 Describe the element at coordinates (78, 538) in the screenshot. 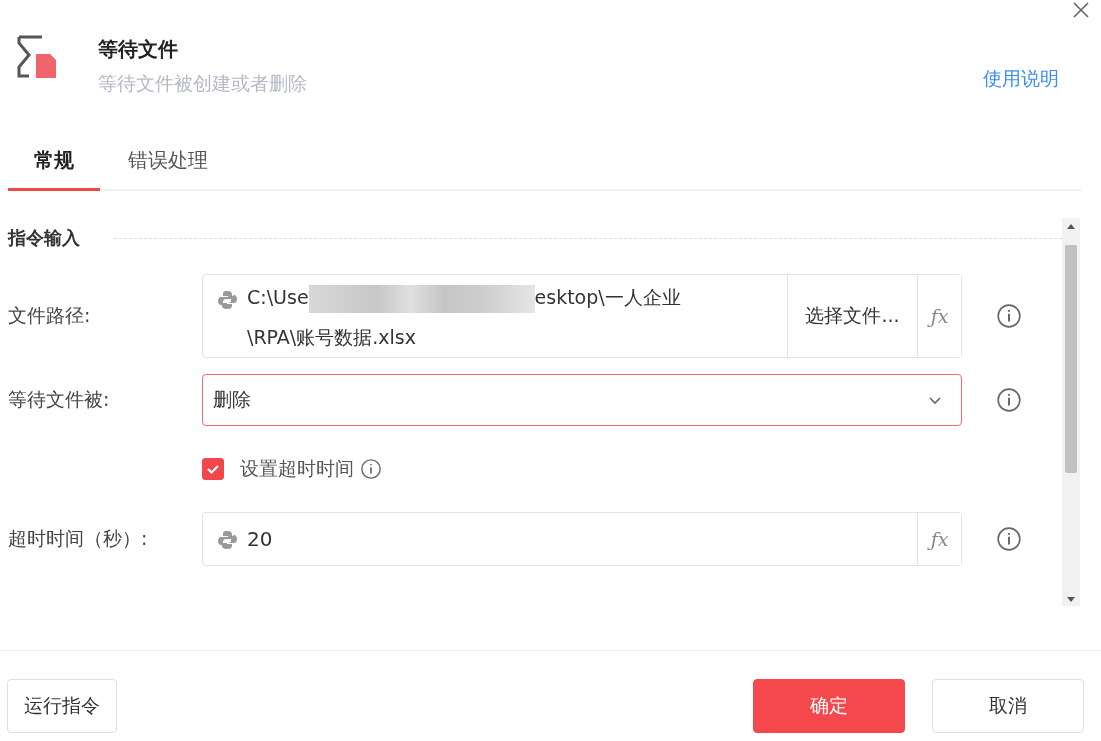

I see `field-label: 超时时间（秒）:` at that location.